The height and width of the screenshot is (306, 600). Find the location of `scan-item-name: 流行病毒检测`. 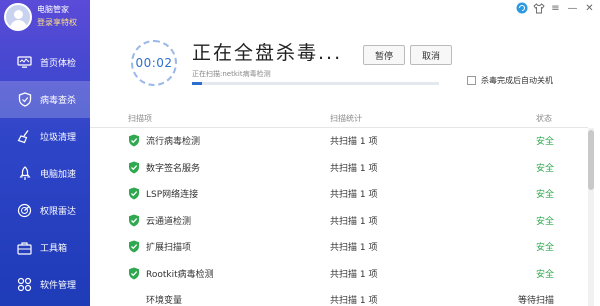

scan-item-name: 流行病毒检测 is located at coordinates (173, 142).